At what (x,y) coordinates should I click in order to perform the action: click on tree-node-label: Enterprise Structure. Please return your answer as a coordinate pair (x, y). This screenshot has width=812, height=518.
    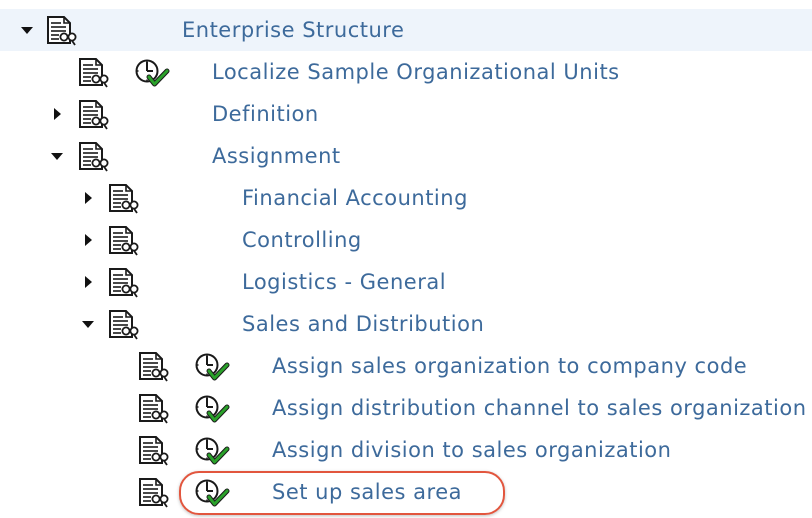
    Looking at the image, I should click on (293, 30).